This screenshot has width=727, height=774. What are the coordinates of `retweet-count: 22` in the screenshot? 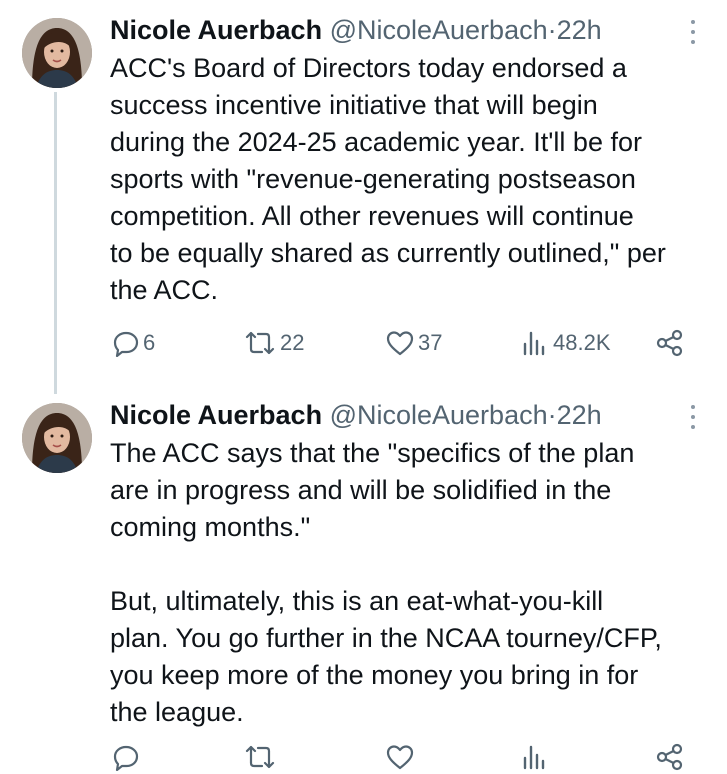 It's located at (292, 342).